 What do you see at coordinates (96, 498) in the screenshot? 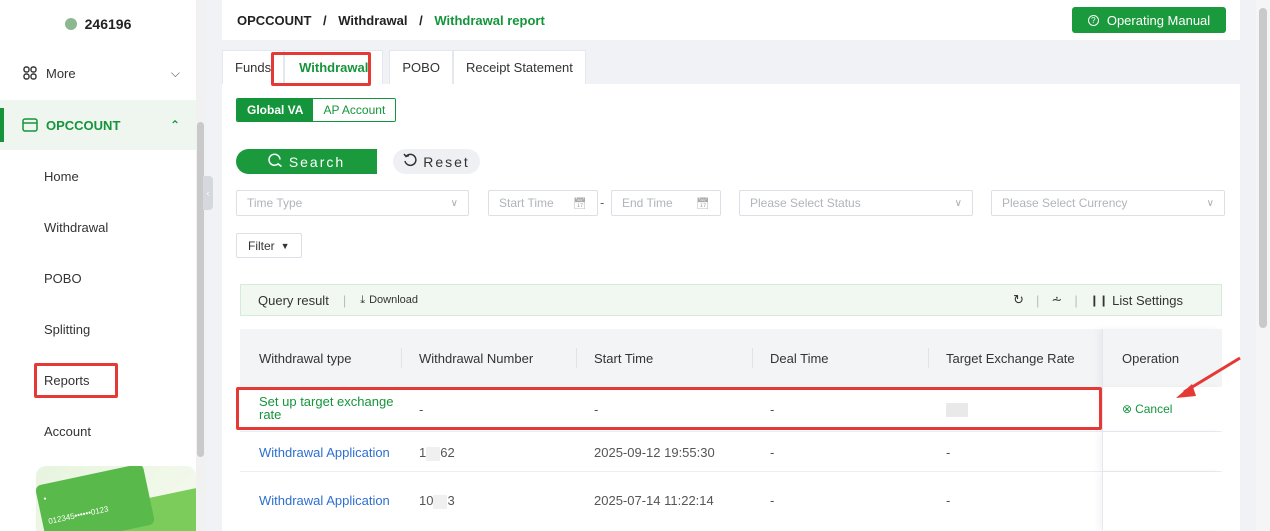
I see `card-front-graphic: • 012345••••••0123` at bounding box center [96, 498].